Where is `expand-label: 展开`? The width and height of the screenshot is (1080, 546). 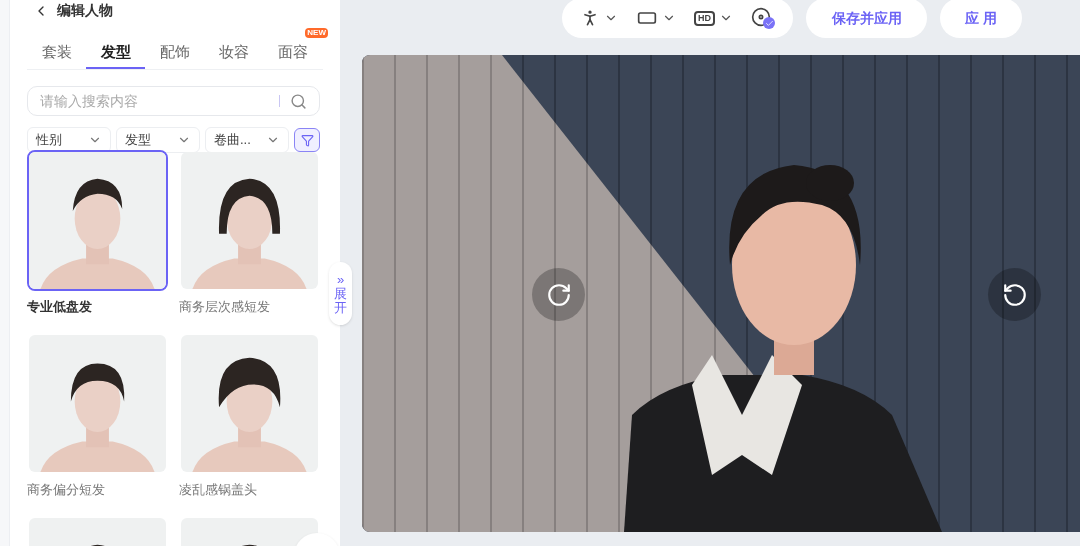 expand-label: 展开 is located at coordinates (340, 301).